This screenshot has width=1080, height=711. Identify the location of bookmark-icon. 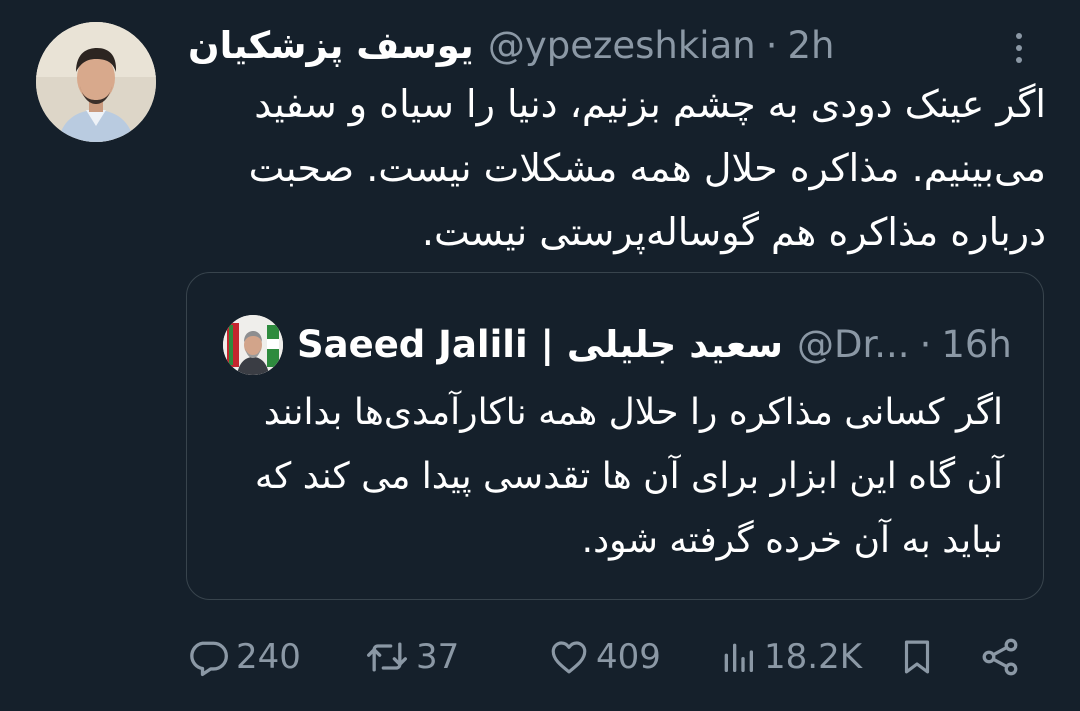
(917, 657).